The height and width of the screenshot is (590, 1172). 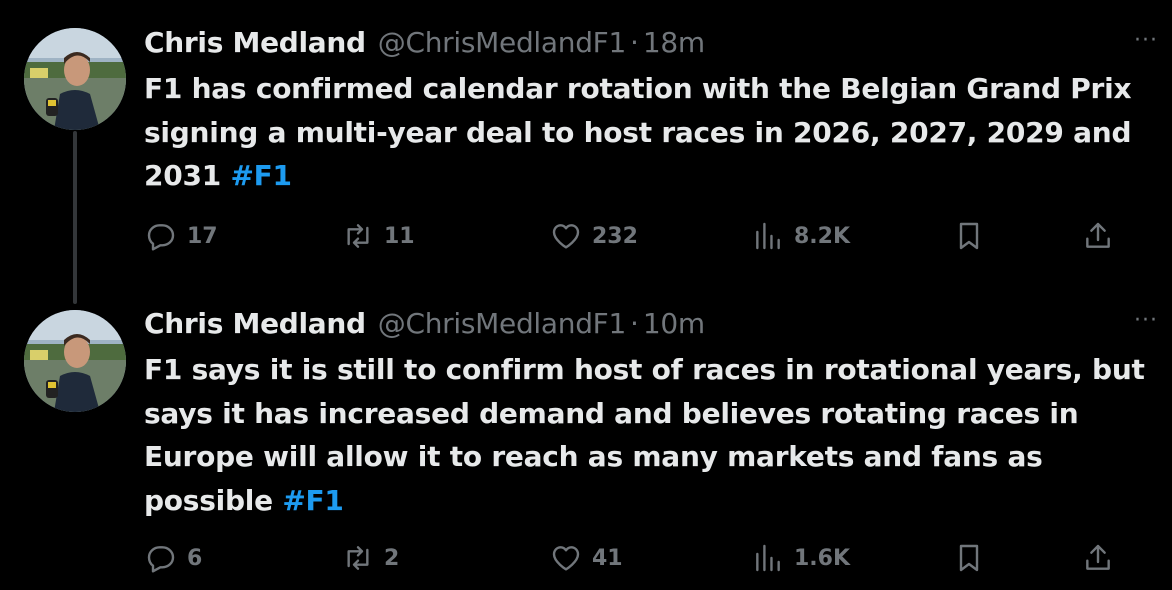 I want to click on like-button: 41, so click(x=586, y=558).